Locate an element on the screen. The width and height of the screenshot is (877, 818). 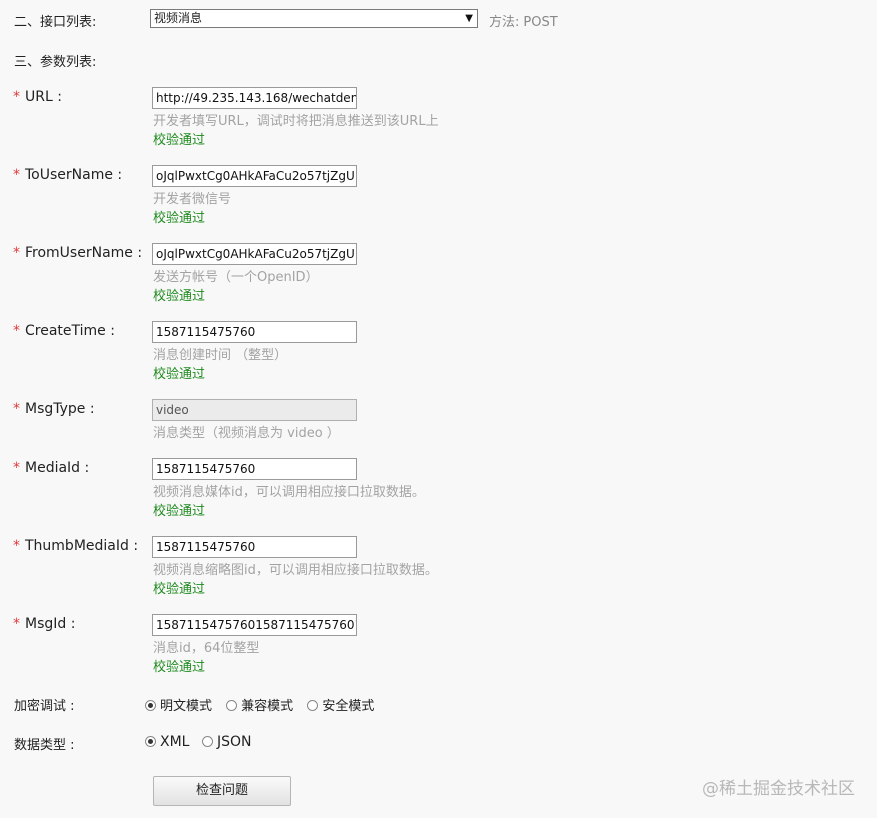
msgid-status: 校验通过 is located at coordinates (179, 667).